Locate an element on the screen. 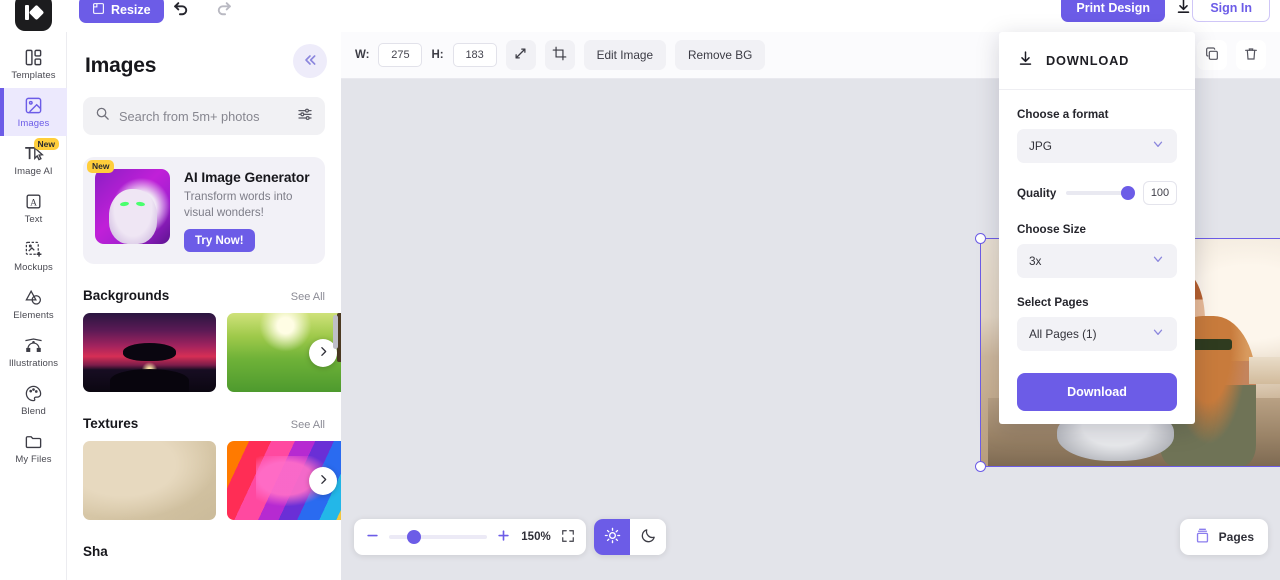  format-select: JPG is located at coordinates (1097, 146).